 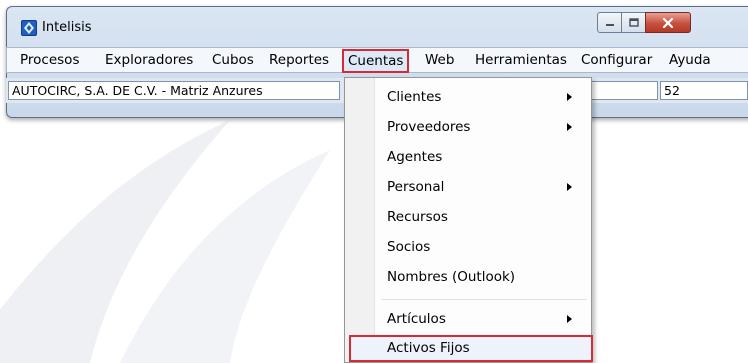 I want to click on menu-item-label: Activos Fijos, so click(x=428, y=348).